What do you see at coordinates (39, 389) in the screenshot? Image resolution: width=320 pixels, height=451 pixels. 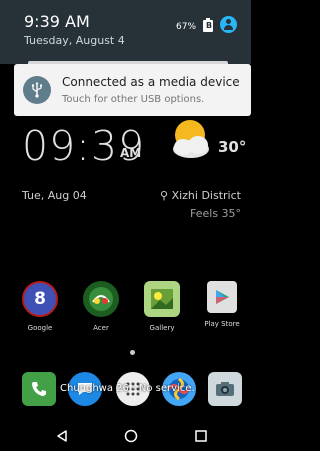 I see `phone-icon` at bounding box center [39, 389].